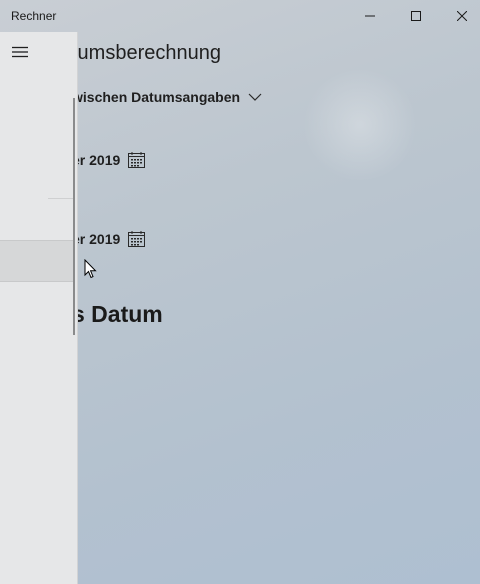  I want to click on background-glow, so click(360, 125).